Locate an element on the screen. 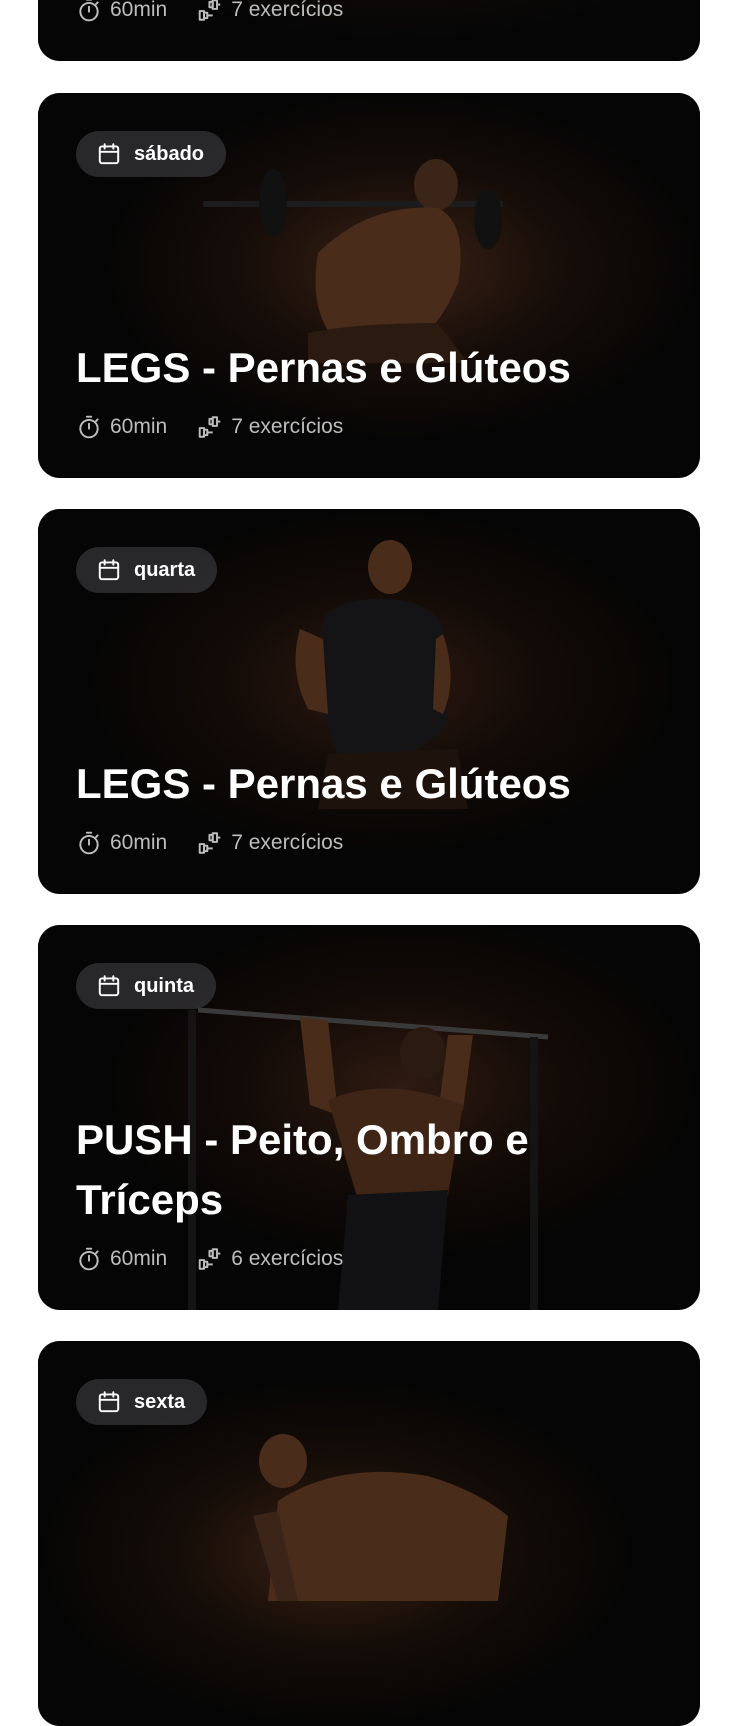  exercise-count-text: 6 exercícios is located at coordinates (287, 1258).